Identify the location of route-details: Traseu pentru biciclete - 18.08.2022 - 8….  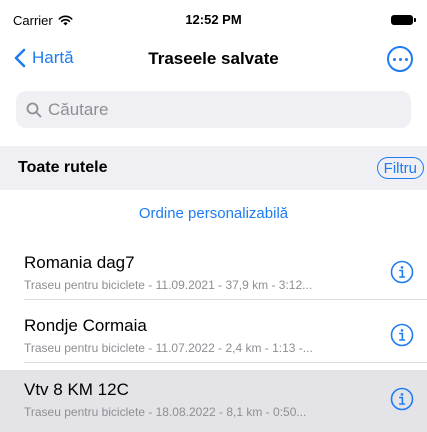
(165, 412).